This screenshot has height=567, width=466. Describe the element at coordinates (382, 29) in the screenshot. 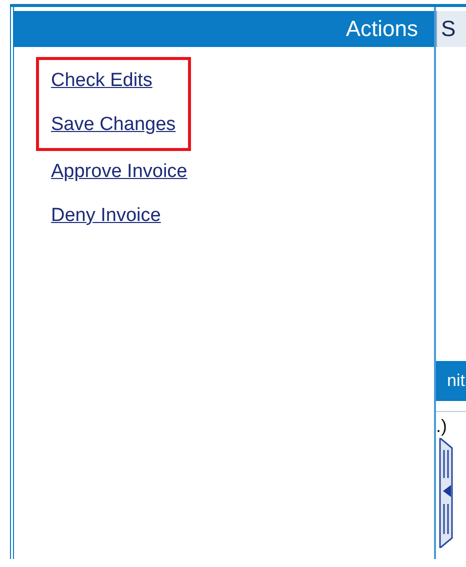

I see `panel-title: Actions` at that location.